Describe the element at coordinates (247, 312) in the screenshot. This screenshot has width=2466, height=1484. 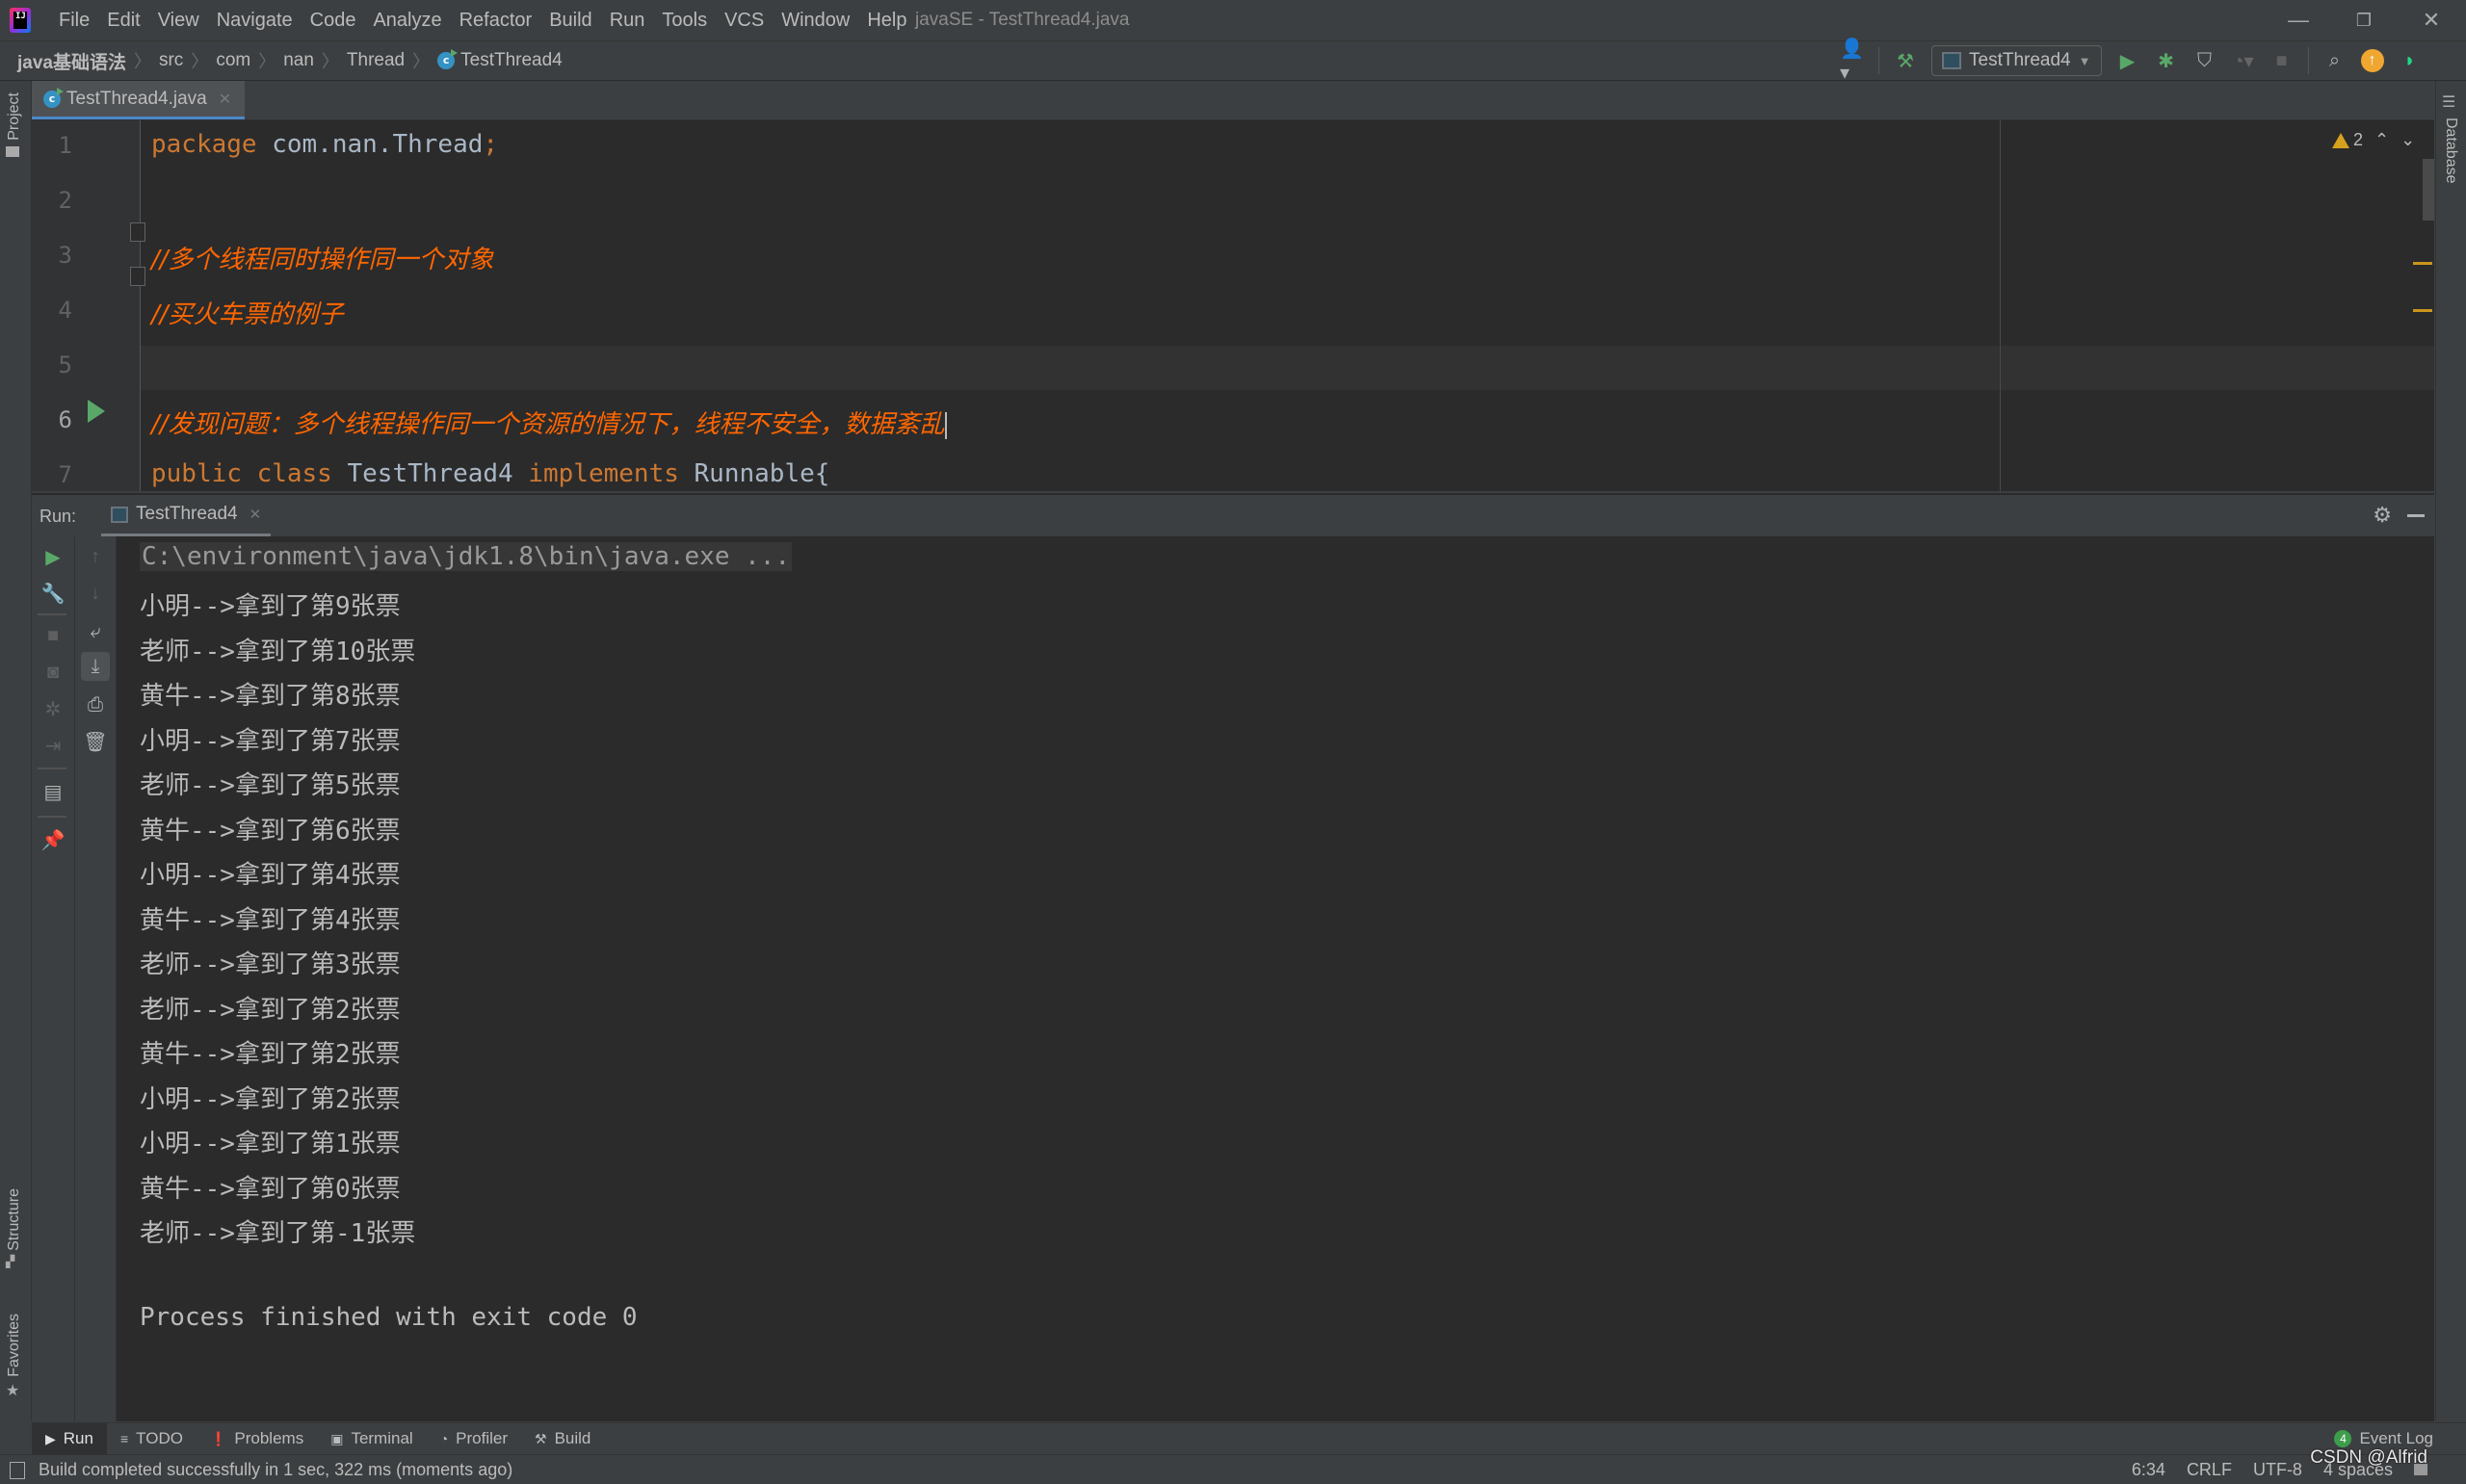
I see `code-line: //买火车票的例子` at that location.